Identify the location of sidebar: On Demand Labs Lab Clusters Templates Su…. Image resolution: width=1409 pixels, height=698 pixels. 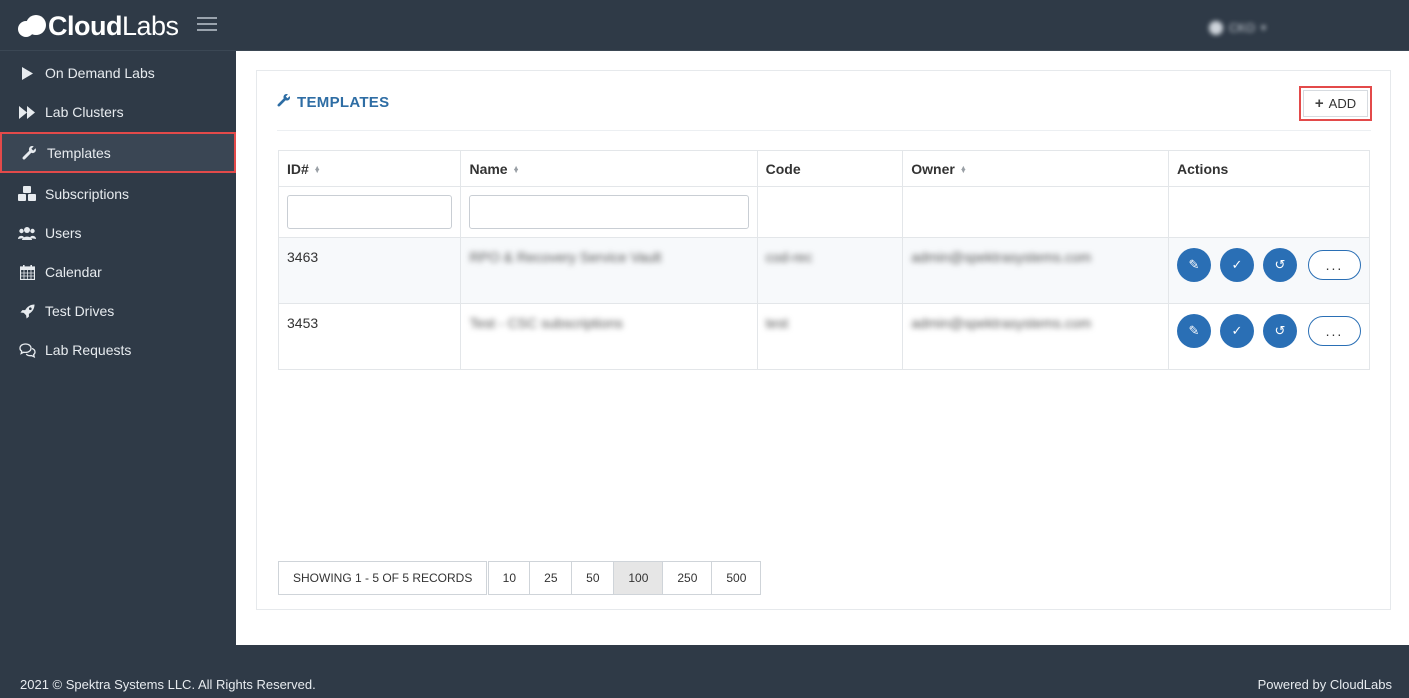
(118, 348).